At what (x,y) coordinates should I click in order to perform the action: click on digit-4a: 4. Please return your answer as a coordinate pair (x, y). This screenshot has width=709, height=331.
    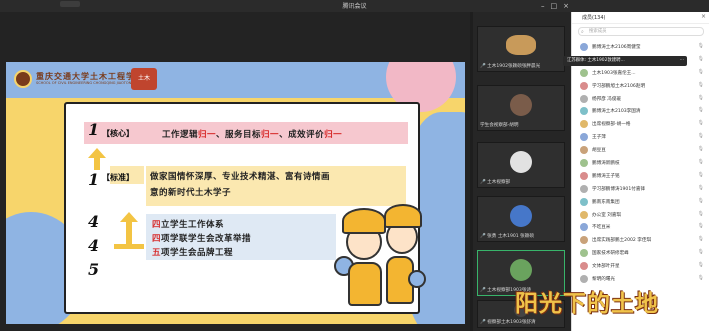
    Looking at the image, I should click on (94, 221).